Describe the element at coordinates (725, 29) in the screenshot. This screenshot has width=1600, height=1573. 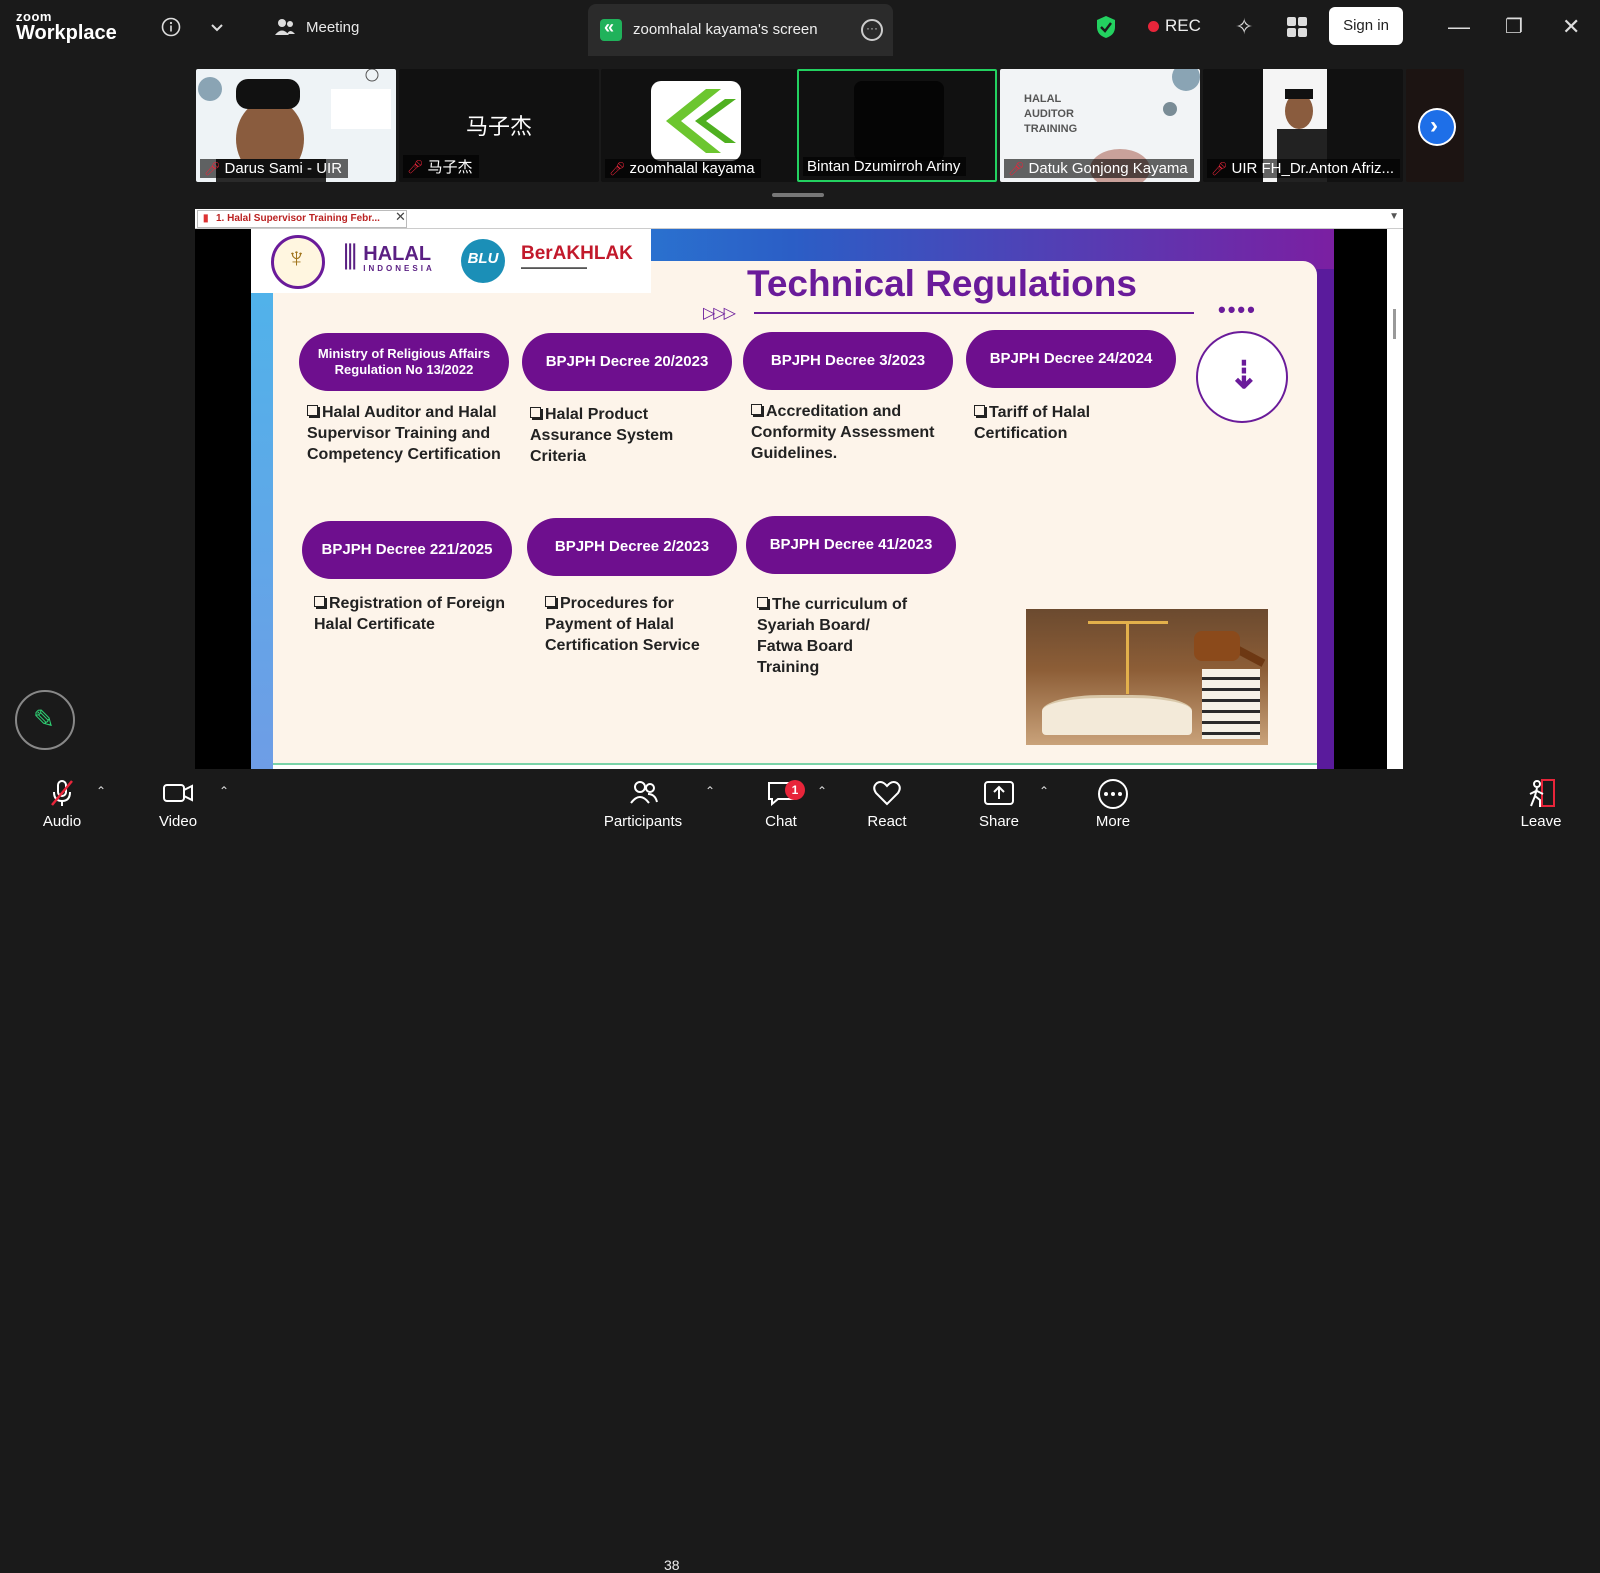
I see `screen-tab-title: zoomhalal kayama's screen` at that location.